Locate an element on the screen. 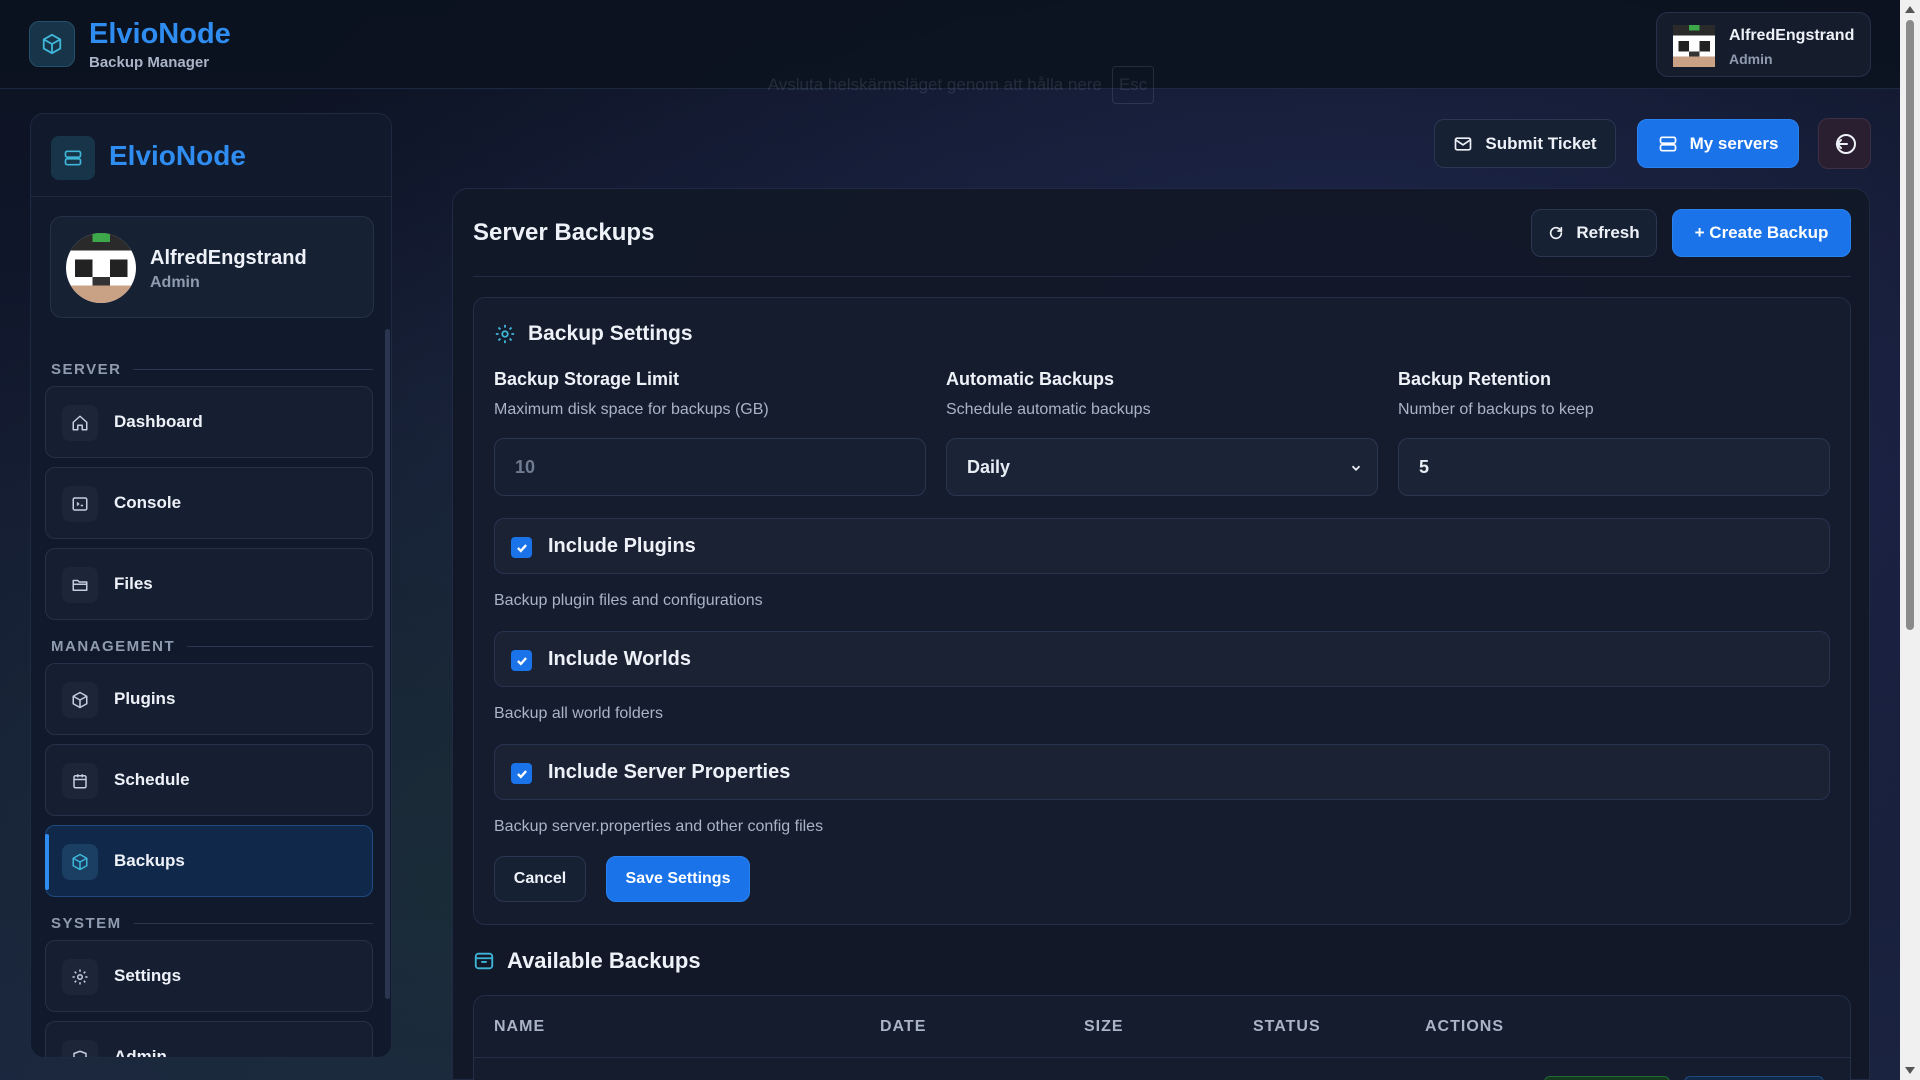  create-backup-label: + Create Backup is located at coordinates (1761, 232).